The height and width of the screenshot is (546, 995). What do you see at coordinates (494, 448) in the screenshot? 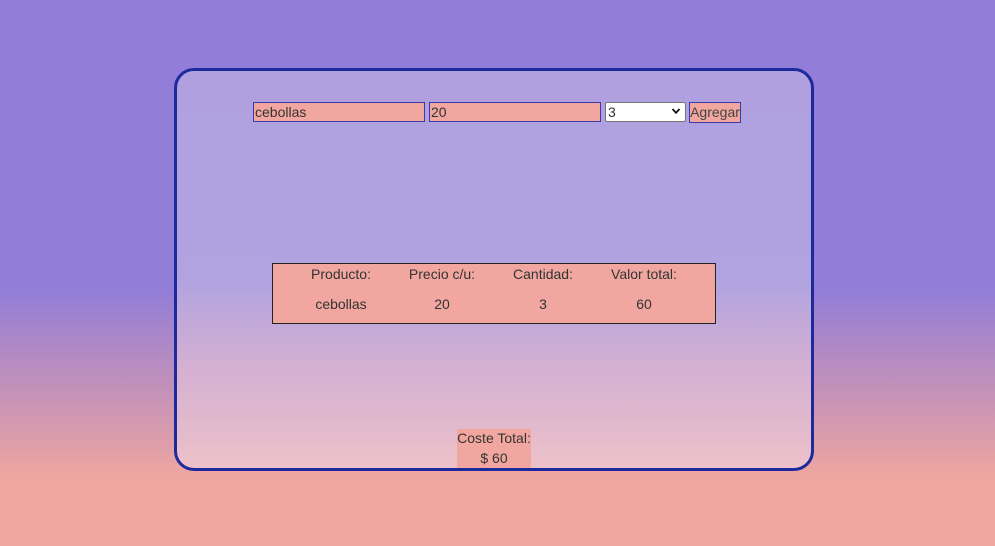
I see `total-cost-box: Coste Total: $ 60` at bounding box center [494, 448].